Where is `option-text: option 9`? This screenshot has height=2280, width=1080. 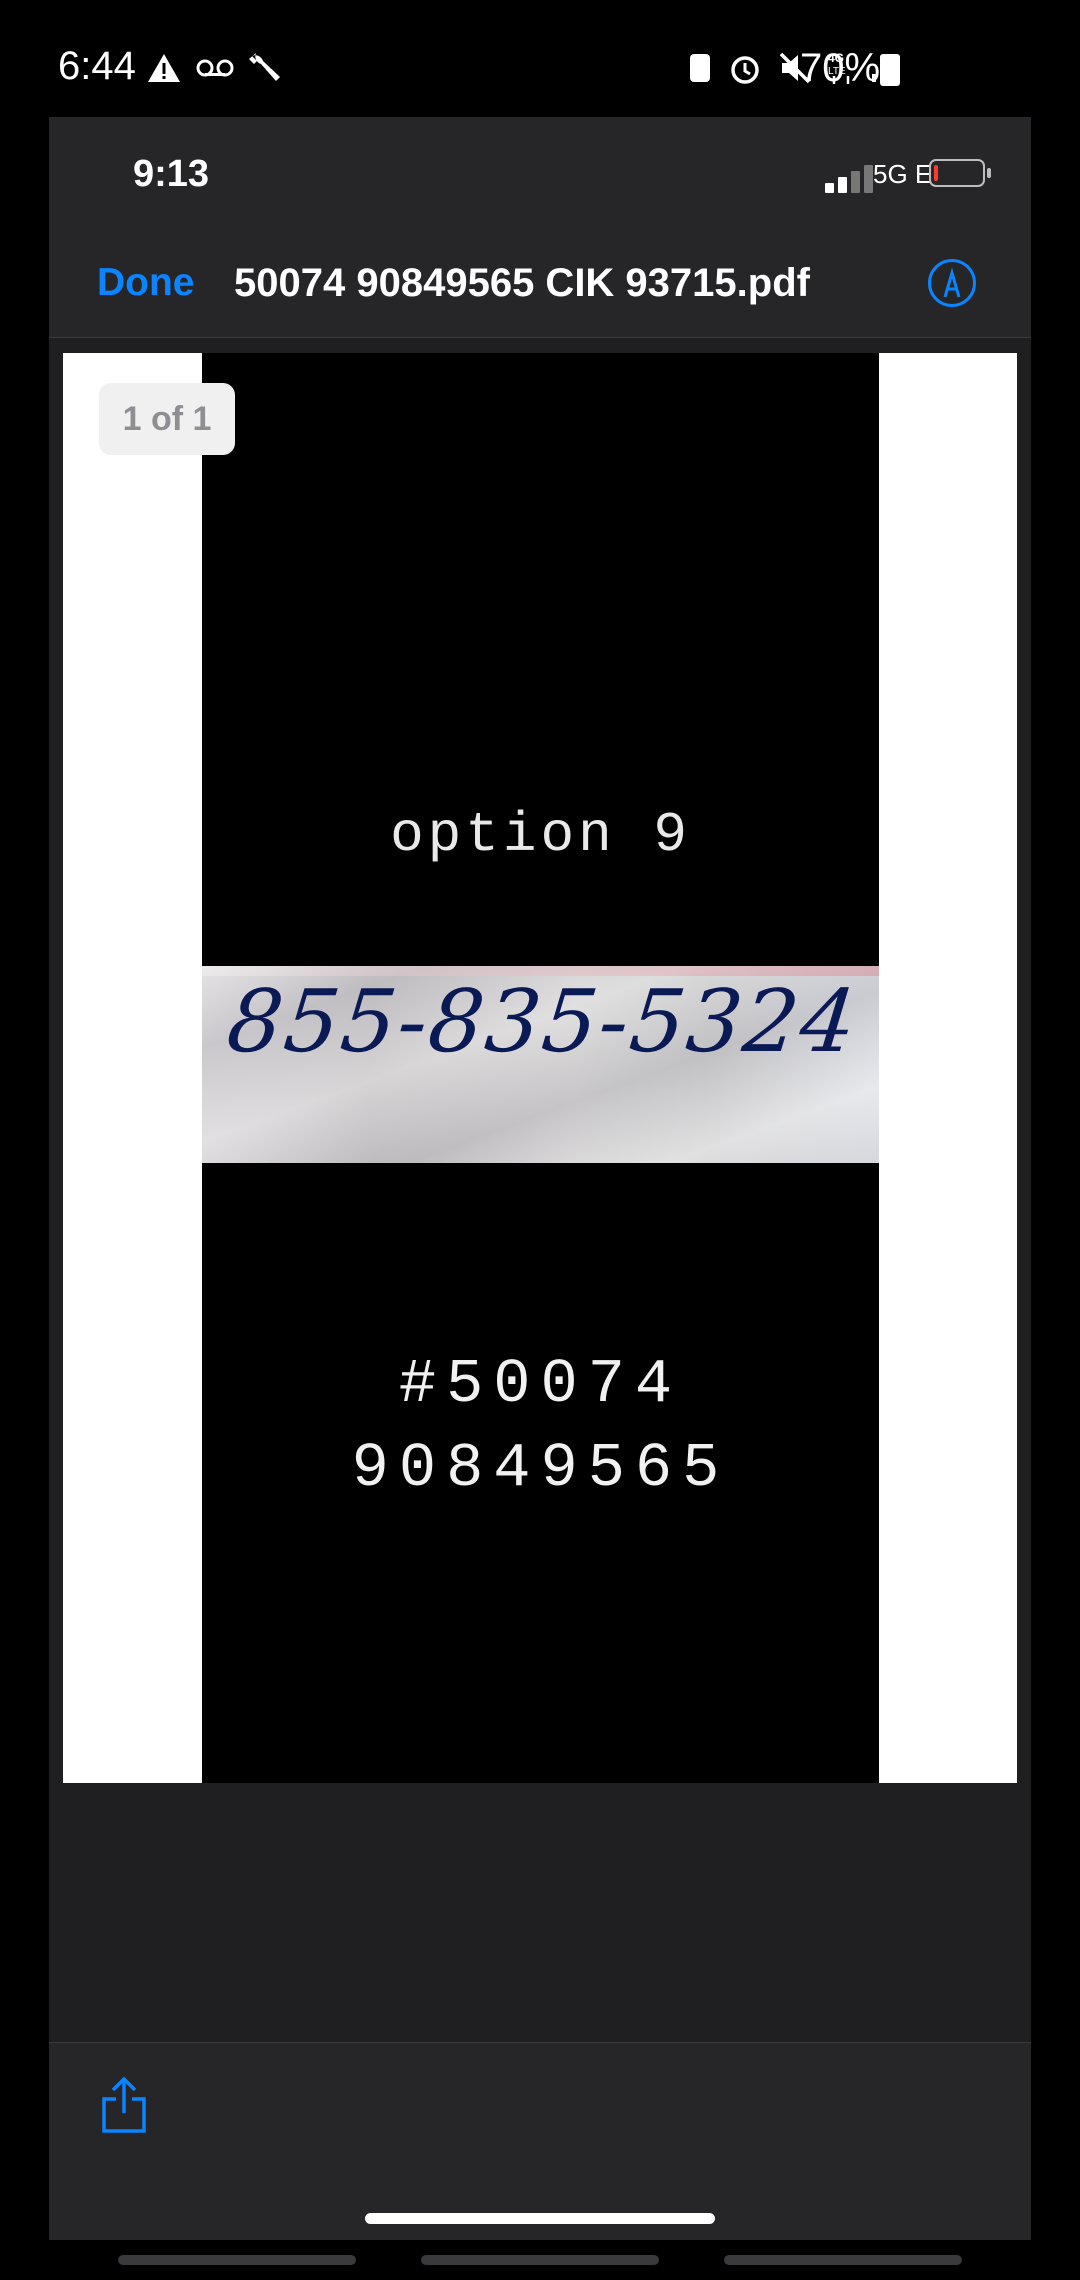 option-text: option 9 is located at coordinates (540, 835).